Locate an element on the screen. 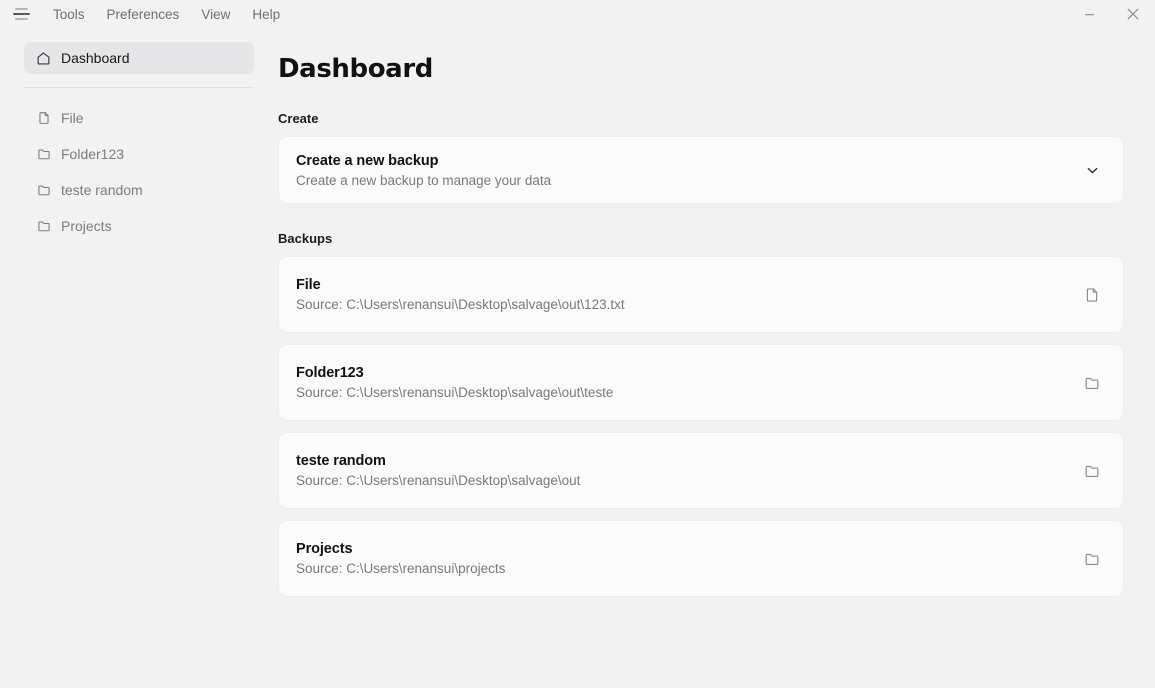 The image size is (1155, 688). sidebar-item-projects: Projects is located at coordinates (139, 226).